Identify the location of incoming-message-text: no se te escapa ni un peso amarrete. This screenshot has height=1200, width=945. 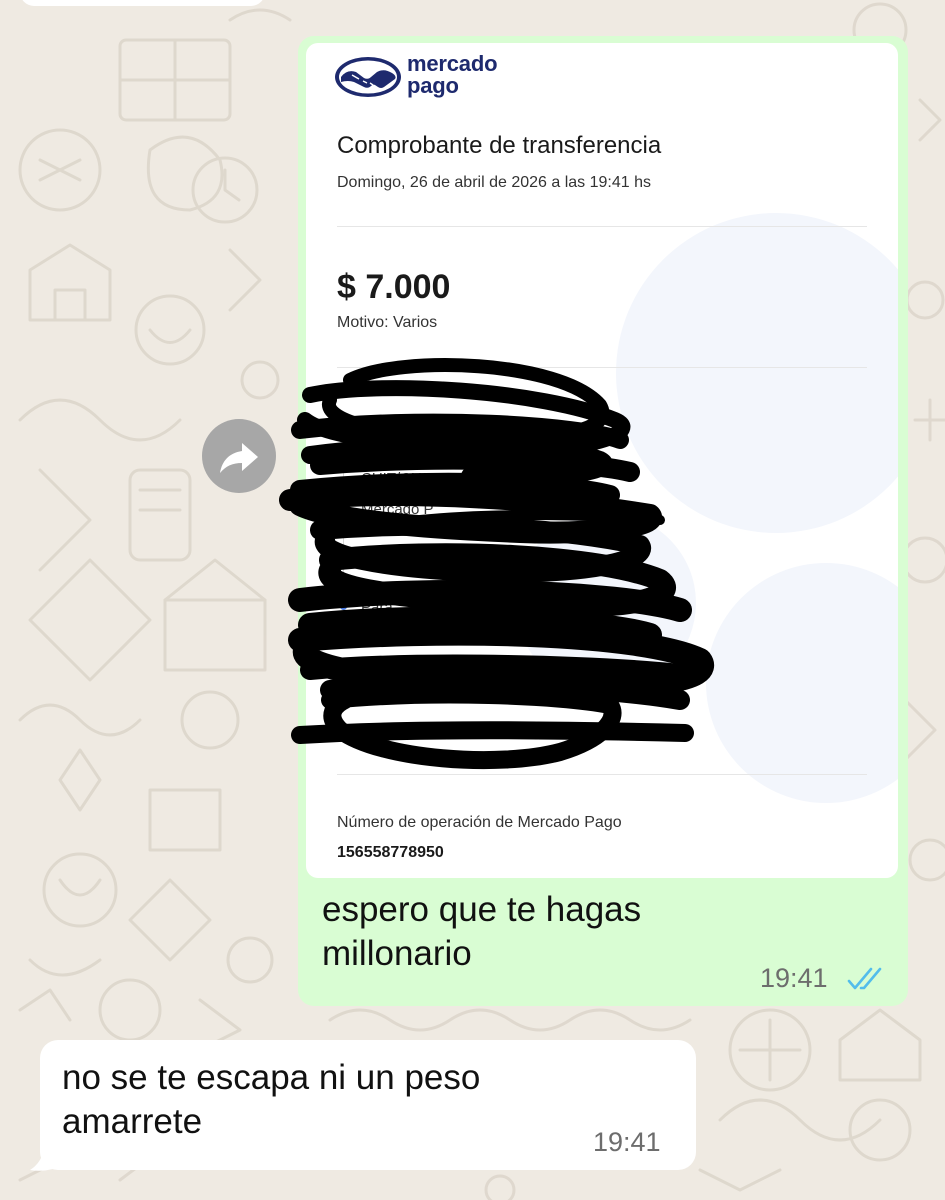
(322, 1100).